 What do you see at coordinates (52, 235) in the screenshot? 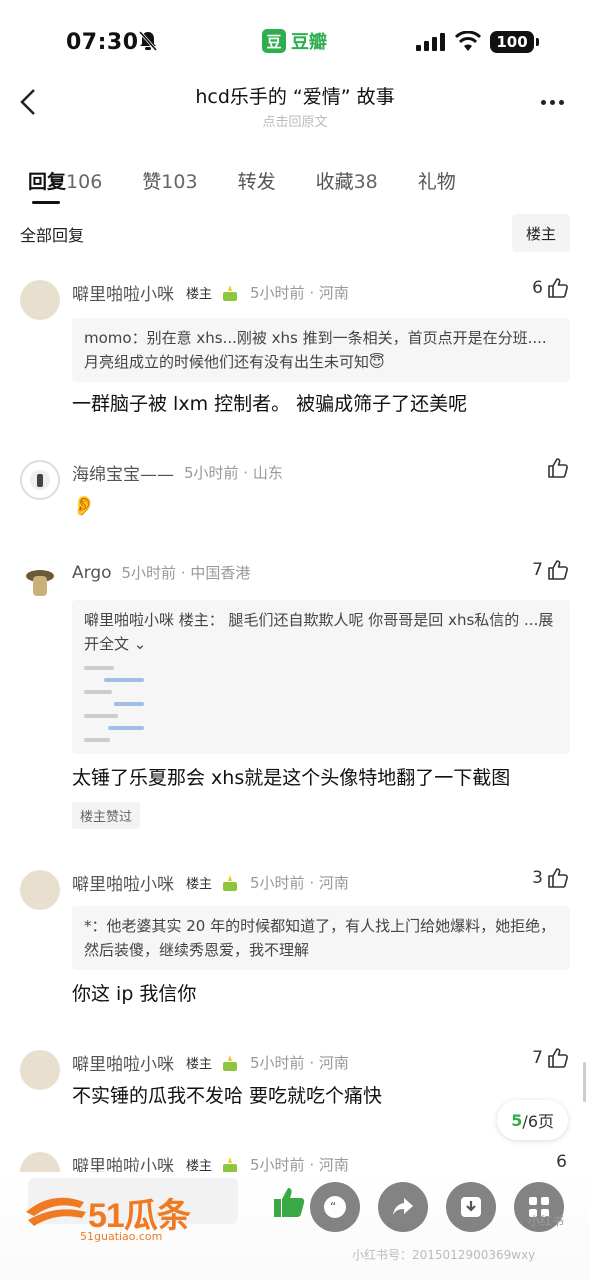
I see `all-replies-label: 全部回复` at bounding box center [52, 235].